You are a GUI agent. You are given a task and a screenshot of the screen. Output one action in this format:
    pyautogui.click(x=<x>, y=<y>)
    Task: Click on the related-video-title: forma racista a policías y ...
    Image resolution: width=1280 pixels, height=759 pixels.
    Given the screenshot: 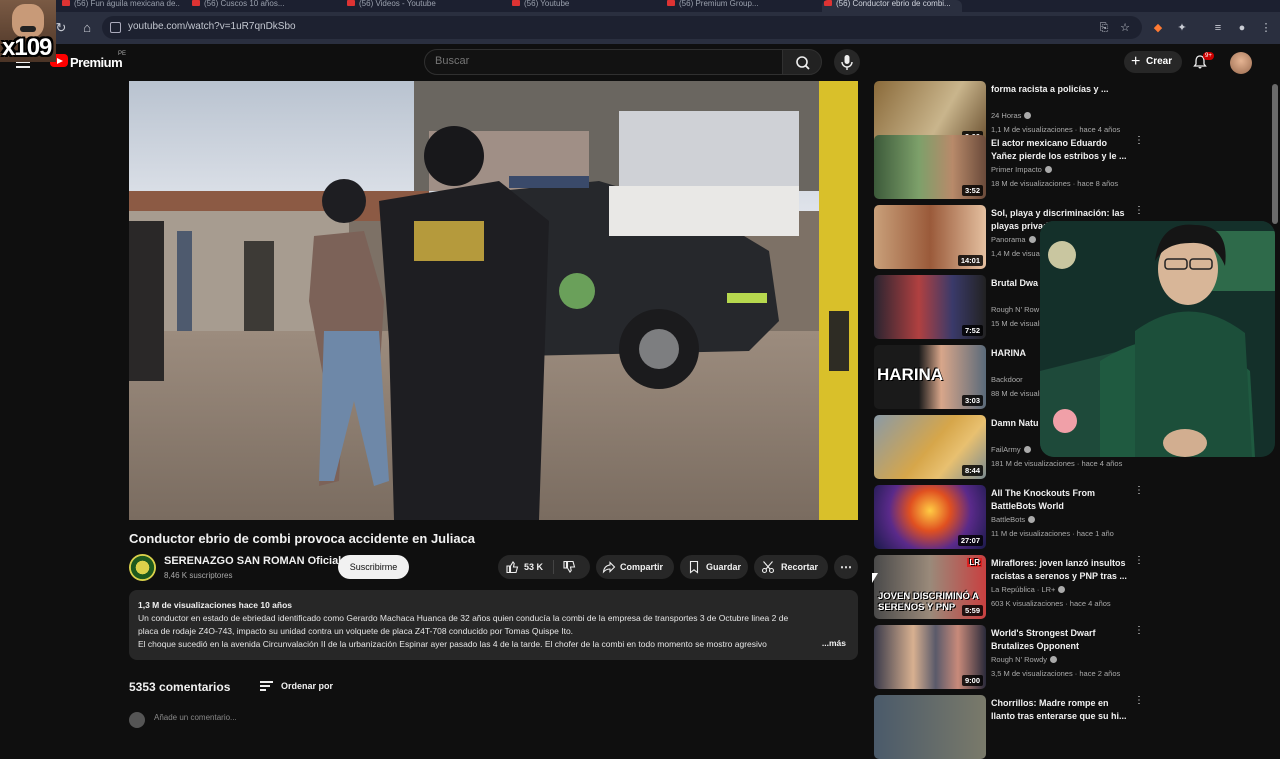 What is the action you would take?
    pyautogui.click(x=1060, y=89)
    